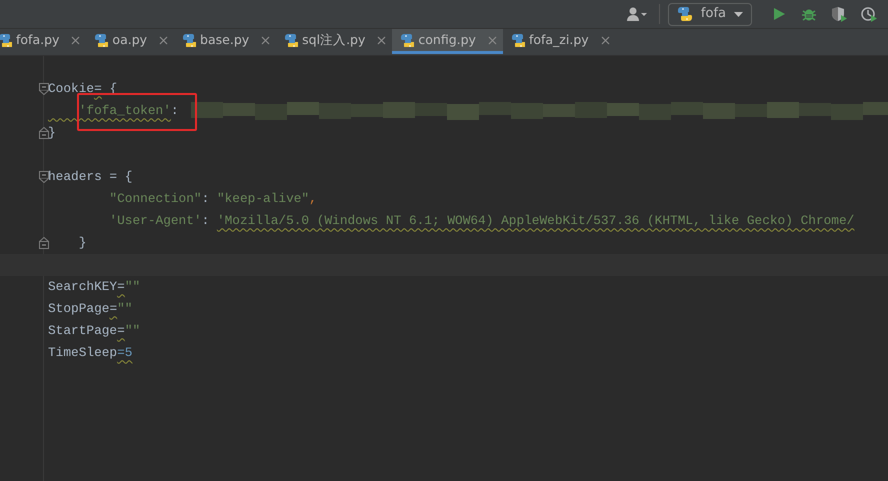 This screenshot has height=481, width=888. Describe the element at coordinates (334, 41) in the screenshot. I see `file-tab: sql注入.py` at that location.